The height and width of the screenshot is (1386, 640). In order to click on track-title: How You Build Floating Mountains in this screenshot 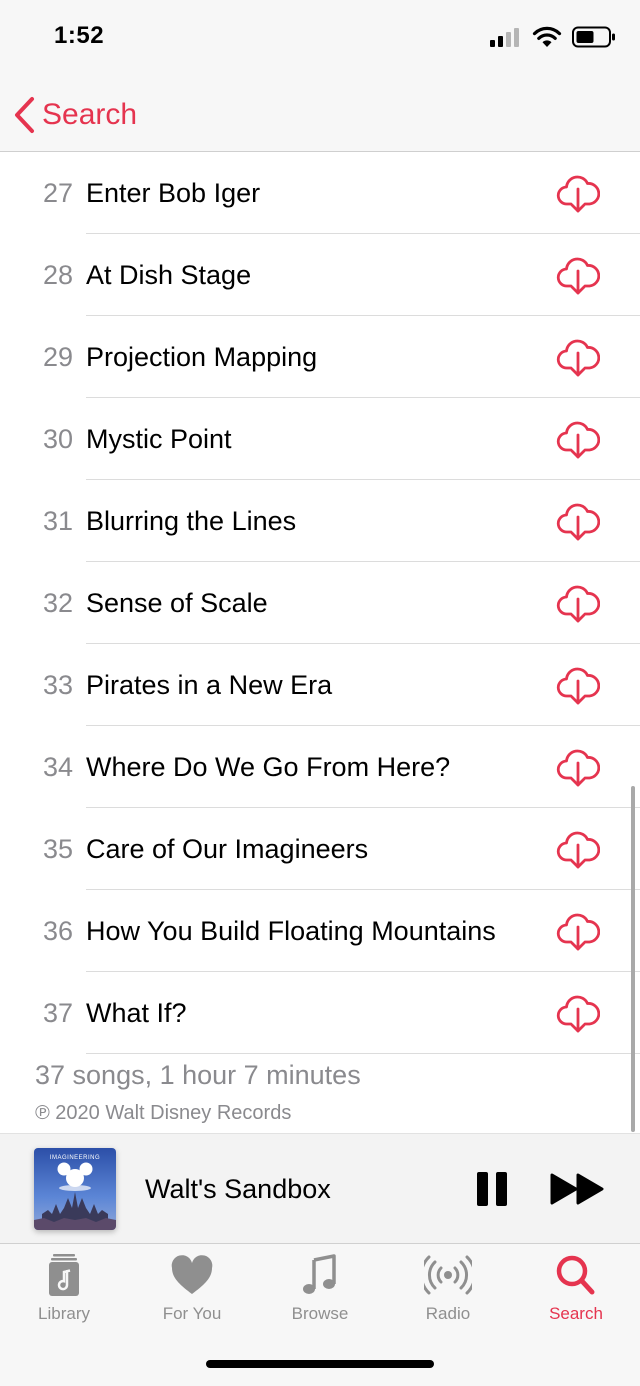, I will do `click(291, 931)`.